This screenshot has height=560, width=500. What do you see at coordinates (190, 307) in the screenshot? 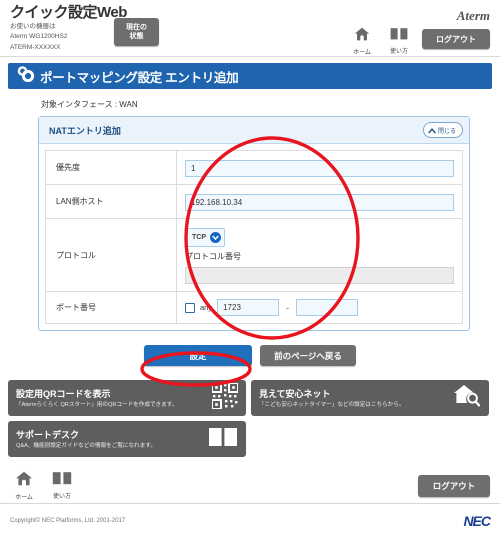
I see `port-any-checkbox` at bounding box center [190, 307].